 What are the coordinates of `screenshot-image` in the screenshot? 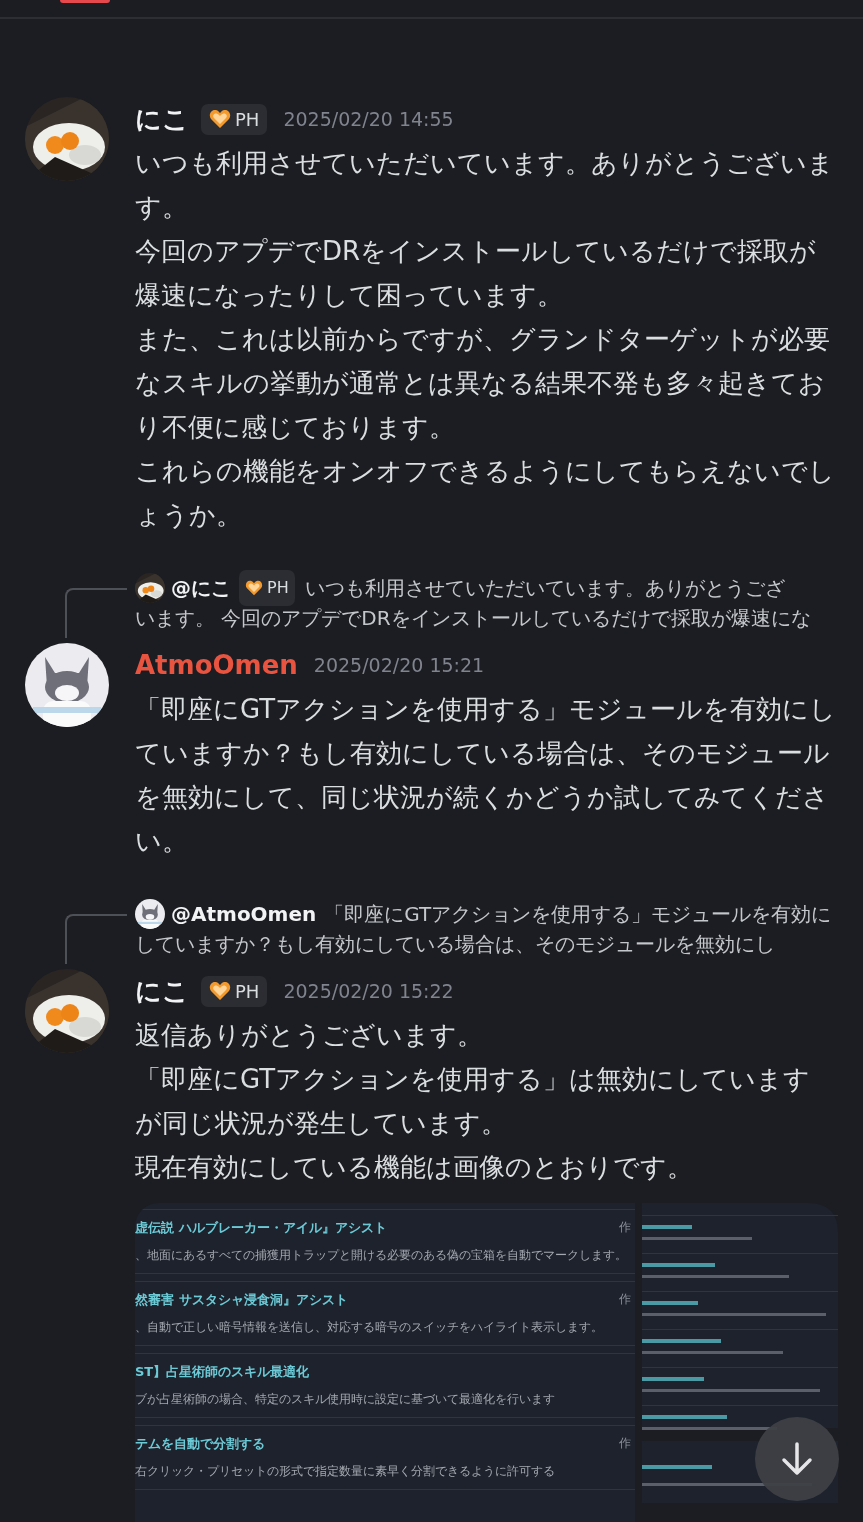 It's located at (385, 1362).